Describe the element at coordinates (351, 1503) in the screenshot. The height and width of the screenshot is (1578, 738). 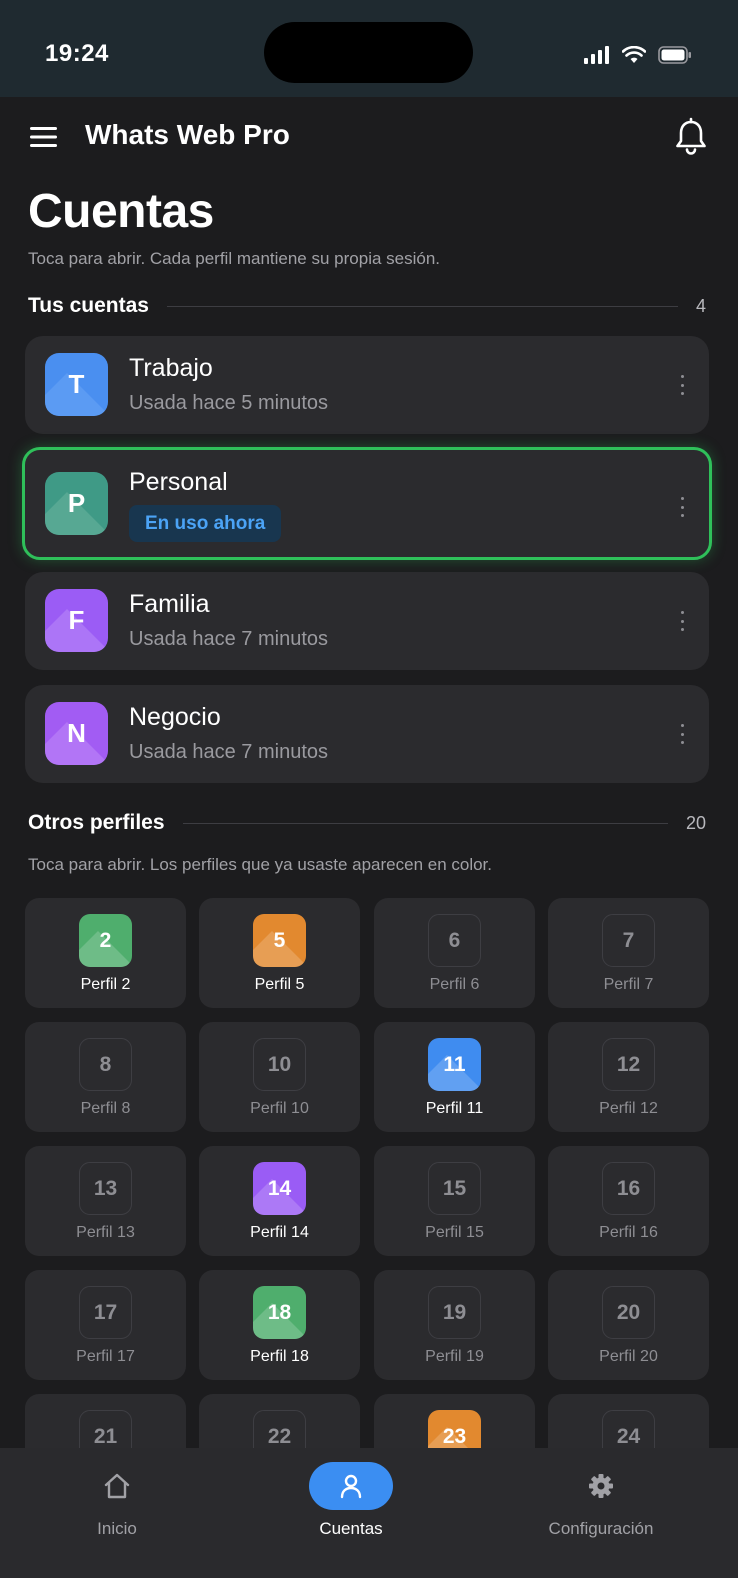
I see `nav-item-cuentas: Cuentas` at that location.